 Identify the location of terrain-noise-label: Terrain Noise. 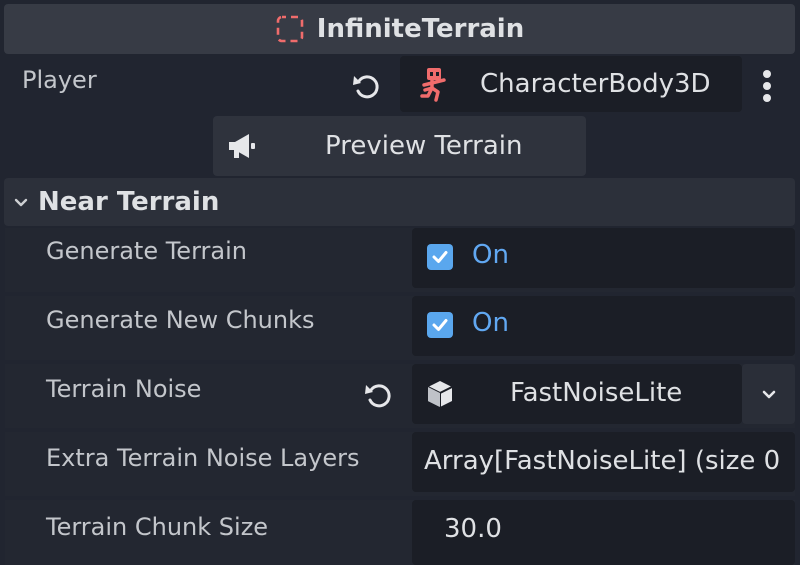
(124, 389).